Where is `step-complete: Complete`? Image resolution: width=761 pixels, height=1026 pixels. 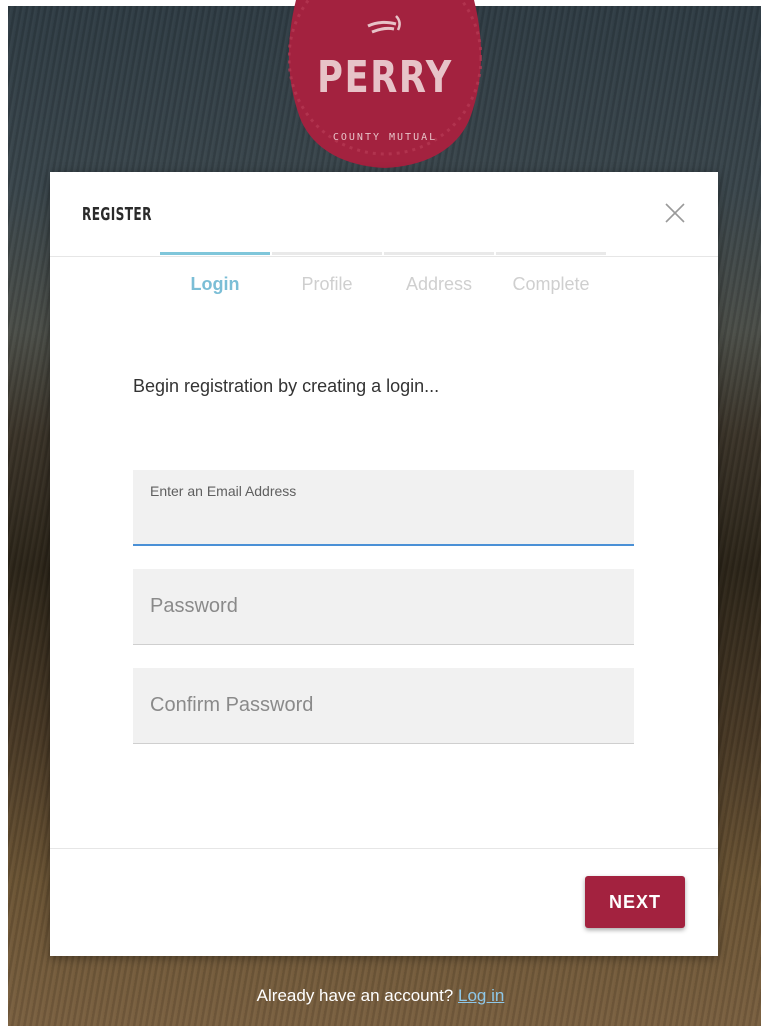 step-complete: Complete is located at coordinates (551, 284).